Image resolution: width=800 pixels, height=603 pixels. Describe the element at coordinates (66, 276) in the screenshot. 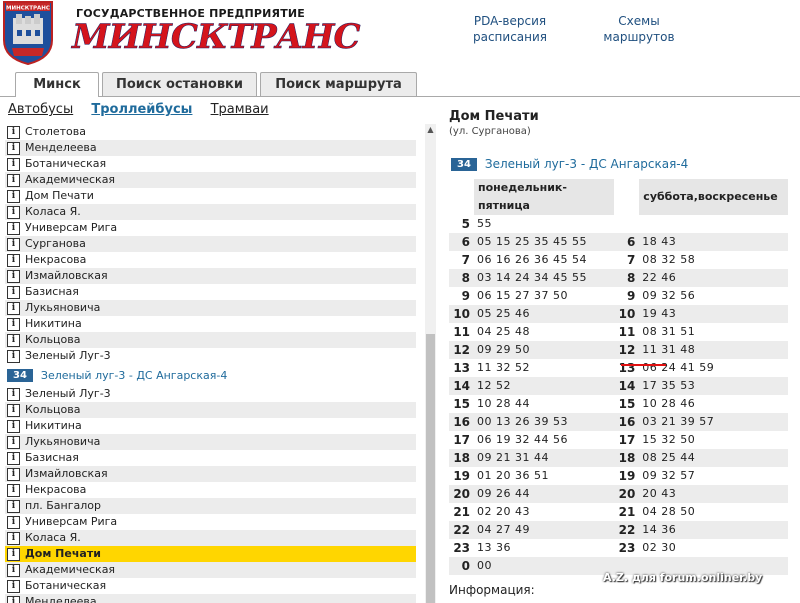

I see `stop-name: Измайловская` at that location.